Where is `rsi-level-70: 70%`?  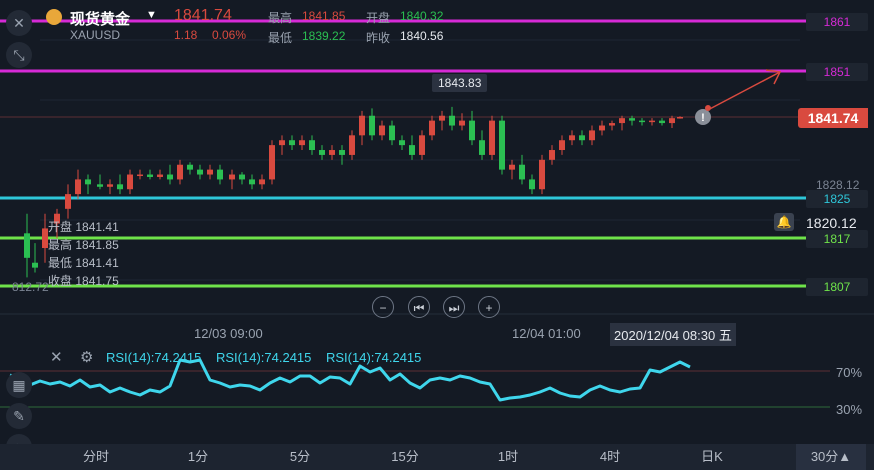 rsi-level-70: 70% is located at coordinates (849, 372).